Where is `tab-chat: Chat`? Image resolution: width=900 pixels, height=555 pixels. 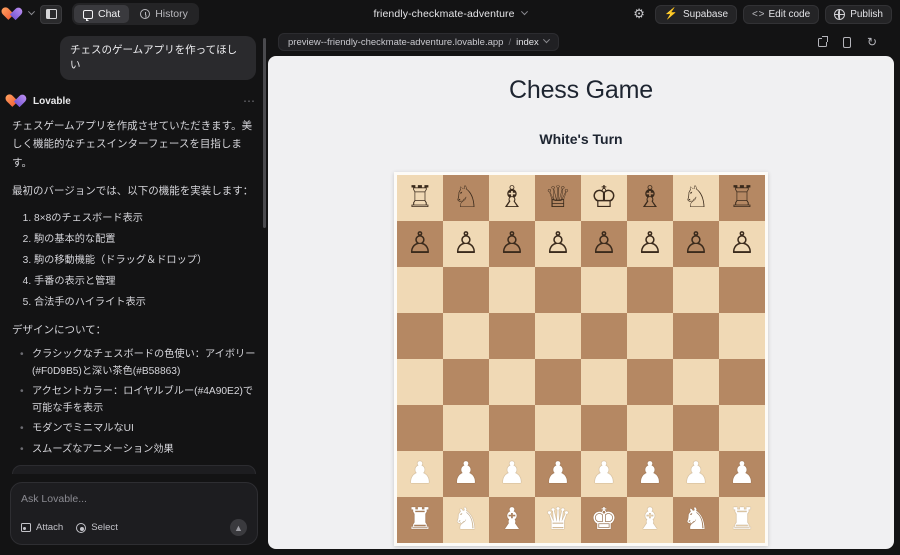 tab-chat: Chat is located at coordinates (102, 14).